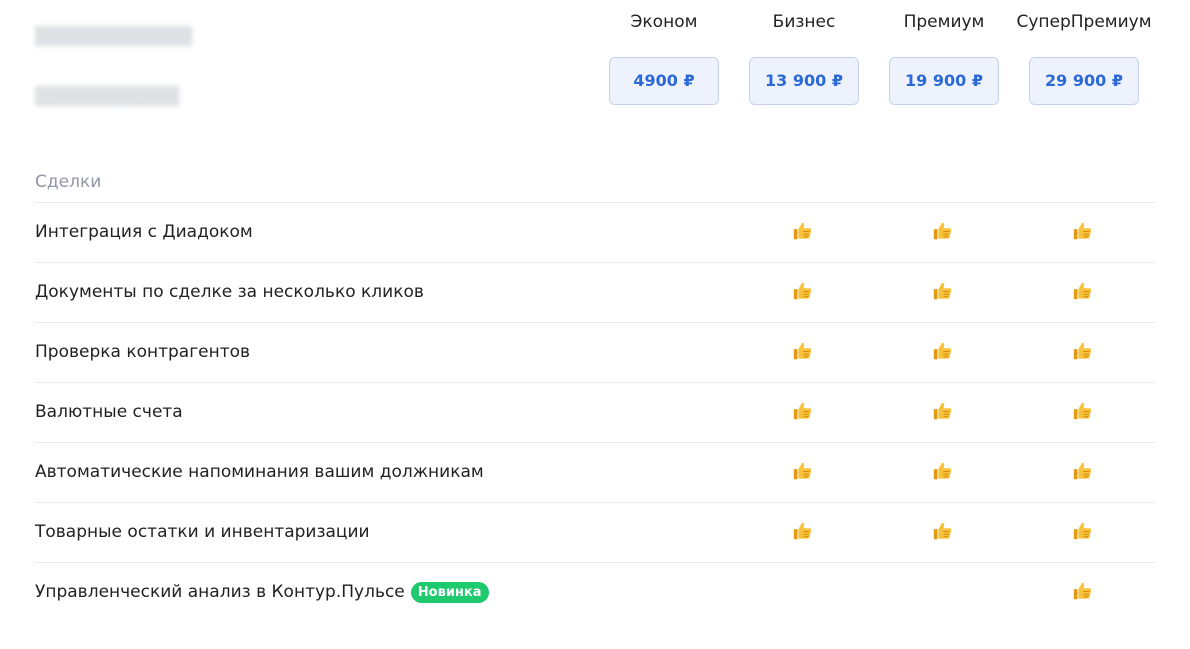 This screenshot has height=649, width=1190. What do you see at coordinates (220, 592) in the screenshot?
I see `feature-label-text: Управленческий анализ в Контур.Пульсе` at bounding box center [220, 592].